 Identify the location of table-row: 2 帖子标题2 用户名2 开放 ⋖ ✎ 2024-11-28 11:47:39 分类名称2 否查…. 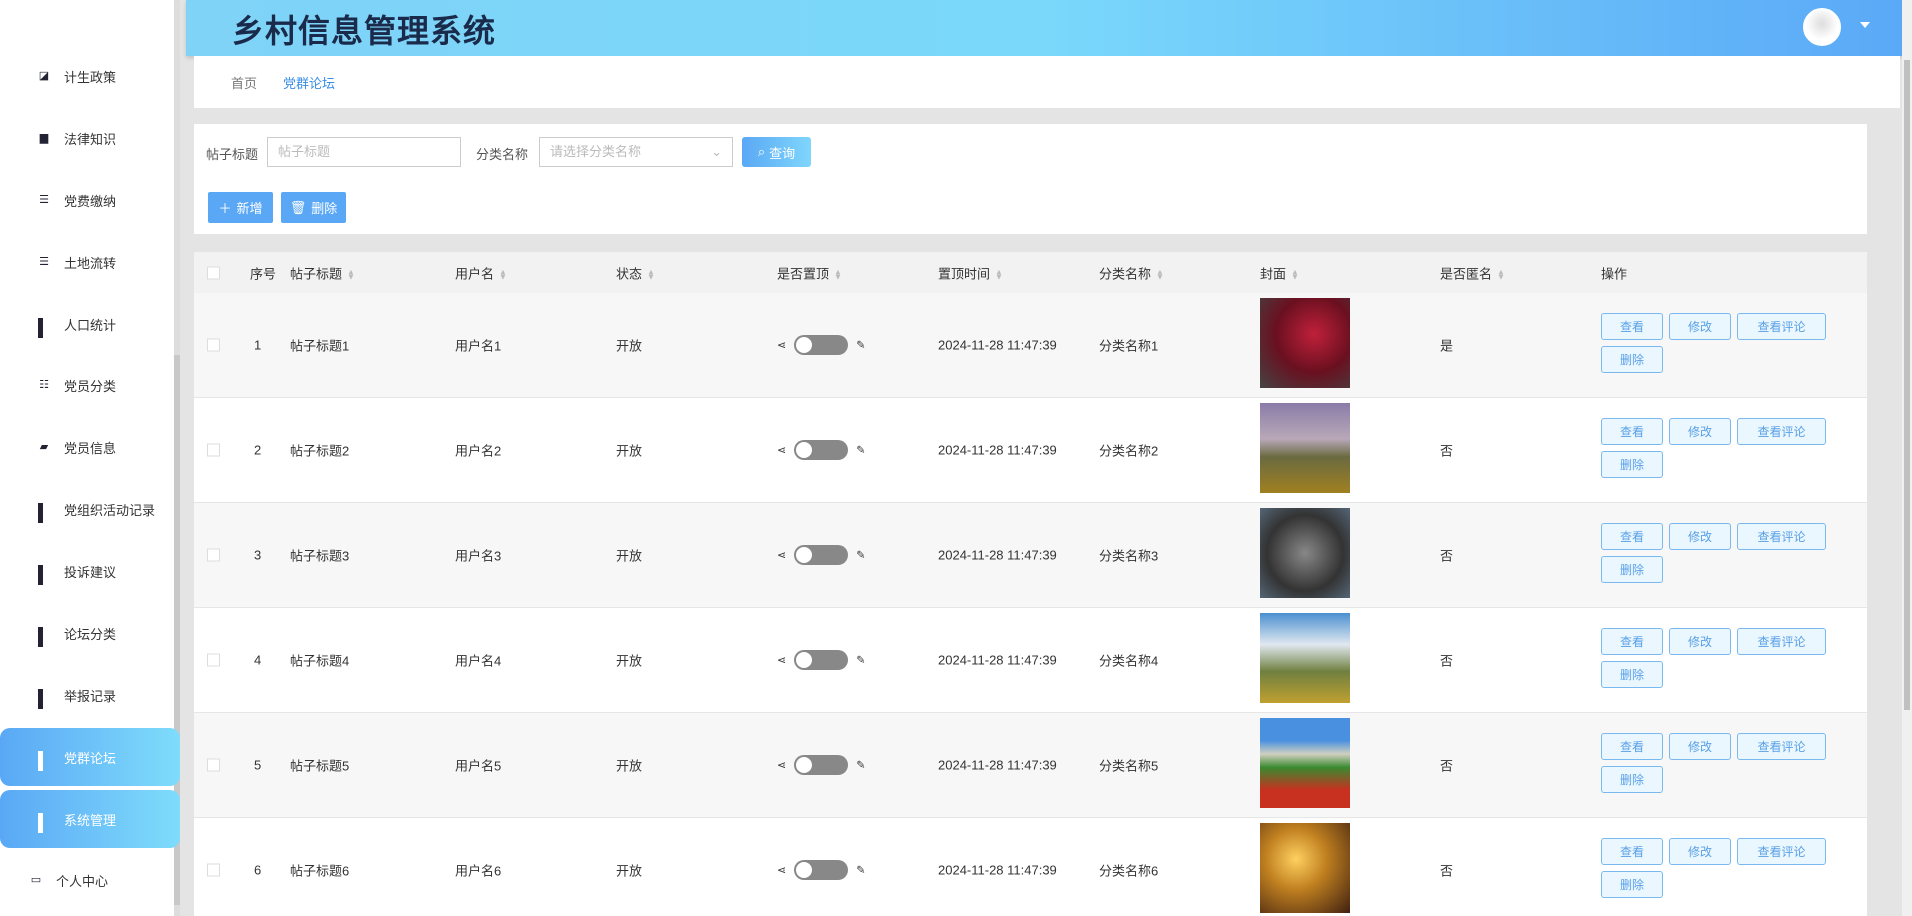
(1030, 450).